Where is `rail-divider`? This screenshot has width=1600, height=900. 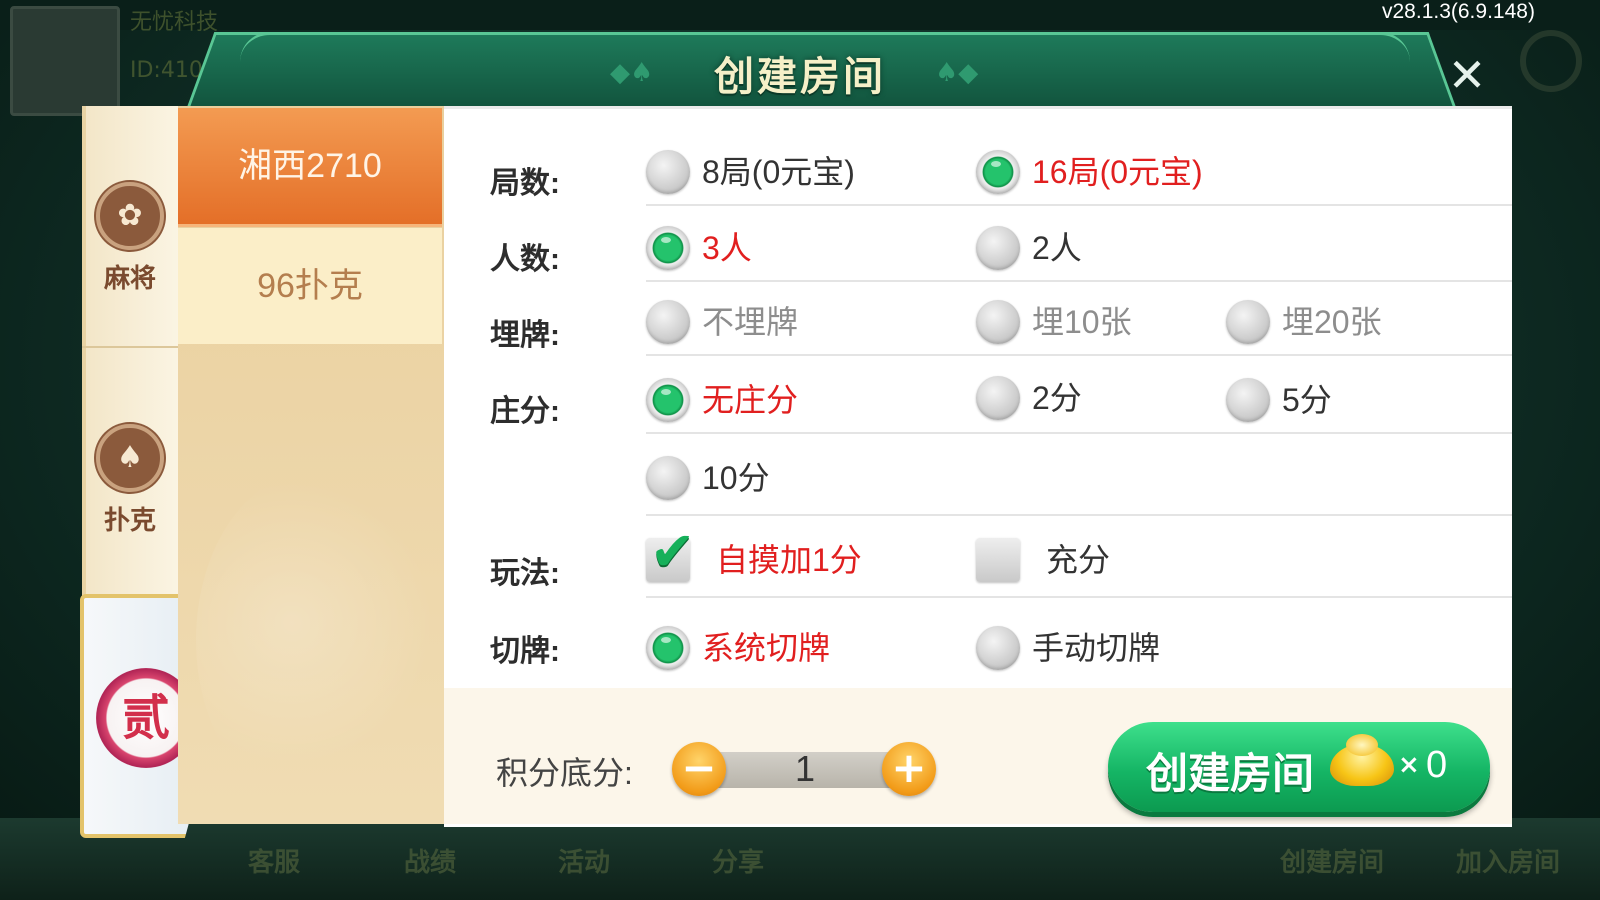
rail-divider is located at coordinates (130, 347).